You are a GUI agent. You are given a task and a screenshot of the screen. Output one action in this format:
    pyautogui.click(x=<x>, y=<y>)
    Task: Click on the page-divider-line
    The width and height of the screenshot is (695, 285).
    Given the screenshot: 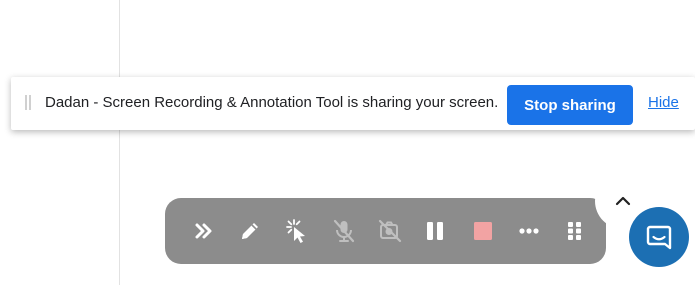 What is the action you would take?
    pyautogui.click(x=119, y=142)
    